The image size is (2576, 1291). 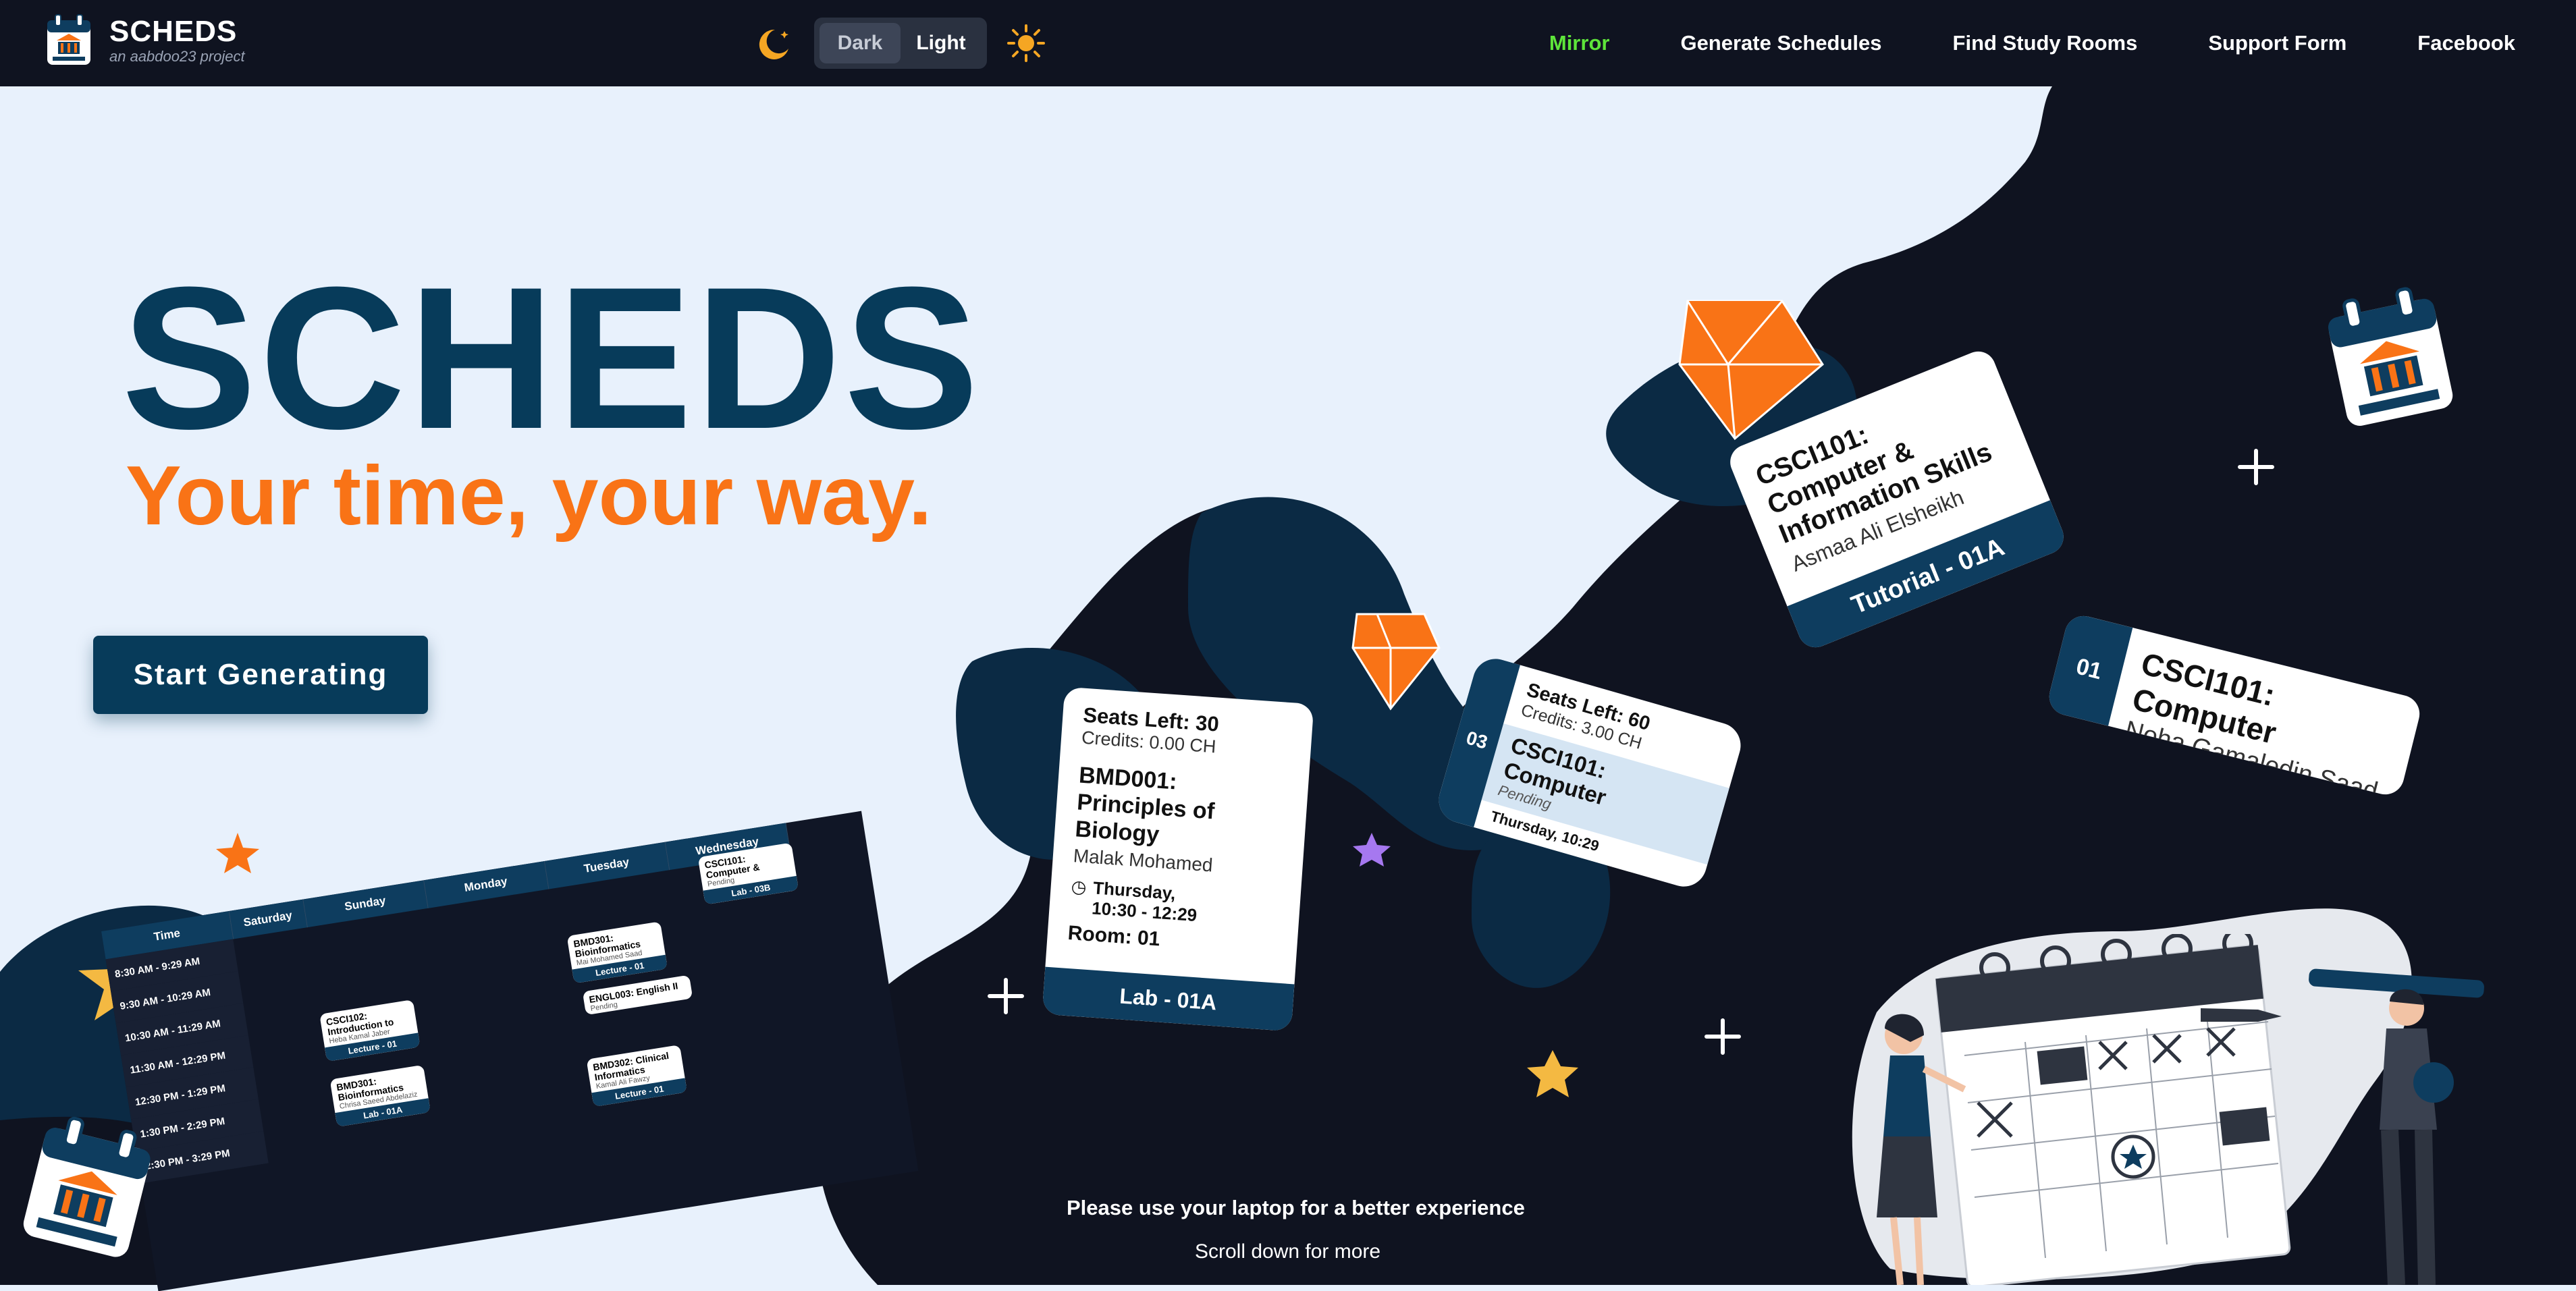 What do you see at coordinates (1145, 805) in the screenshot?
I see `course-title: BMD001: Principles of Biology` at bounding box center [1145, 805].